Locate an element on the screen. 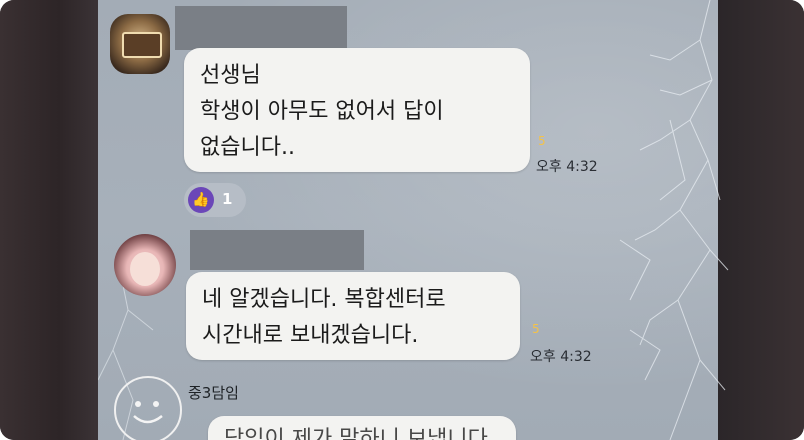  message-bubble: 네 알겠습니다. 복합센터로 시간내로 보내겠습니다. is located at coordinates (353, 316).